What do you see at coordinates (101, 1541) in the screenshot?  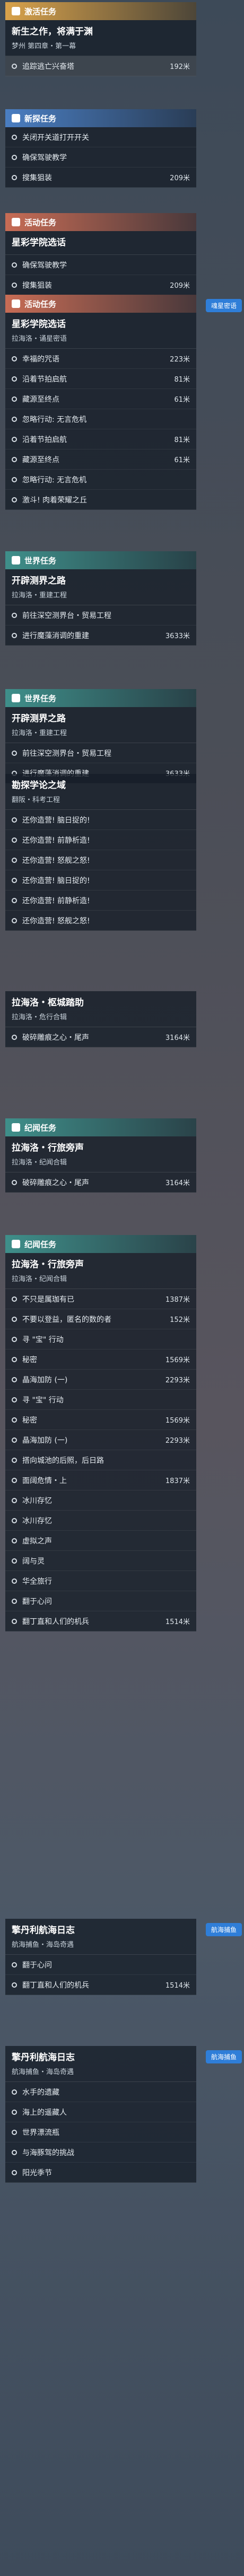 I see `quest-step-row: 虚拟之声` at bounding box center [101, 1541].